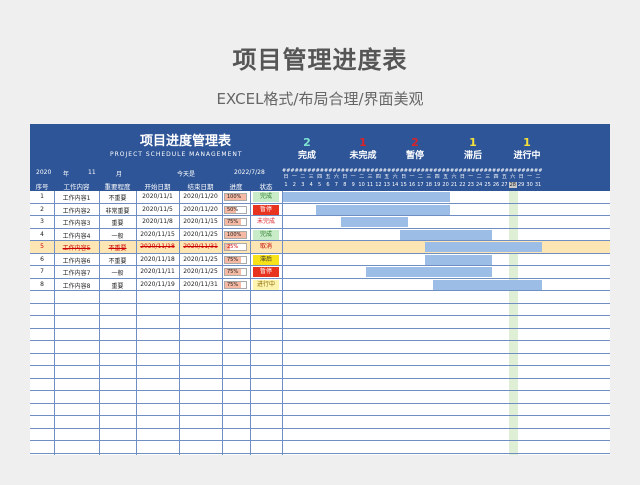  What do you see at coordinates (320, 210) in the screenshot?
I see `table-row: 2 工作内容2 非常重要 2020/11/5 2020/11/20 50% 暂停` at bounding box center [320, 210].